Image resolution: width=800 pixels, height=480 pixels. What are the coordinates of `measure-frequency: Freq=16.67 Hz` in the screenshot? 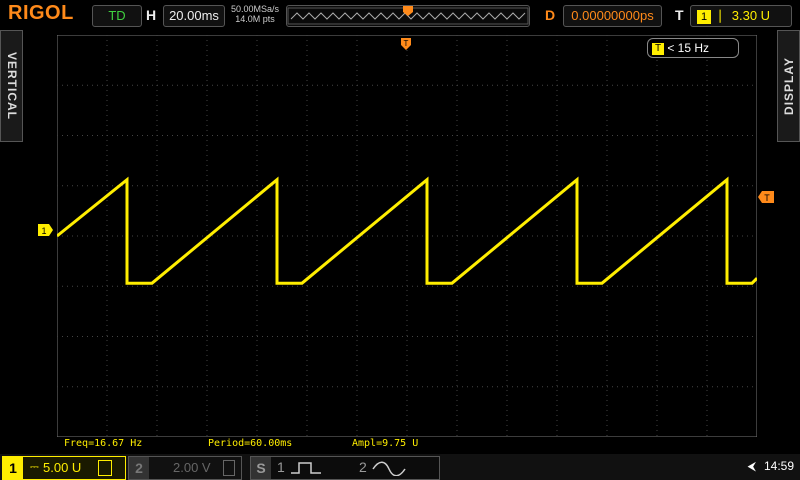 It's located at (103, 443).